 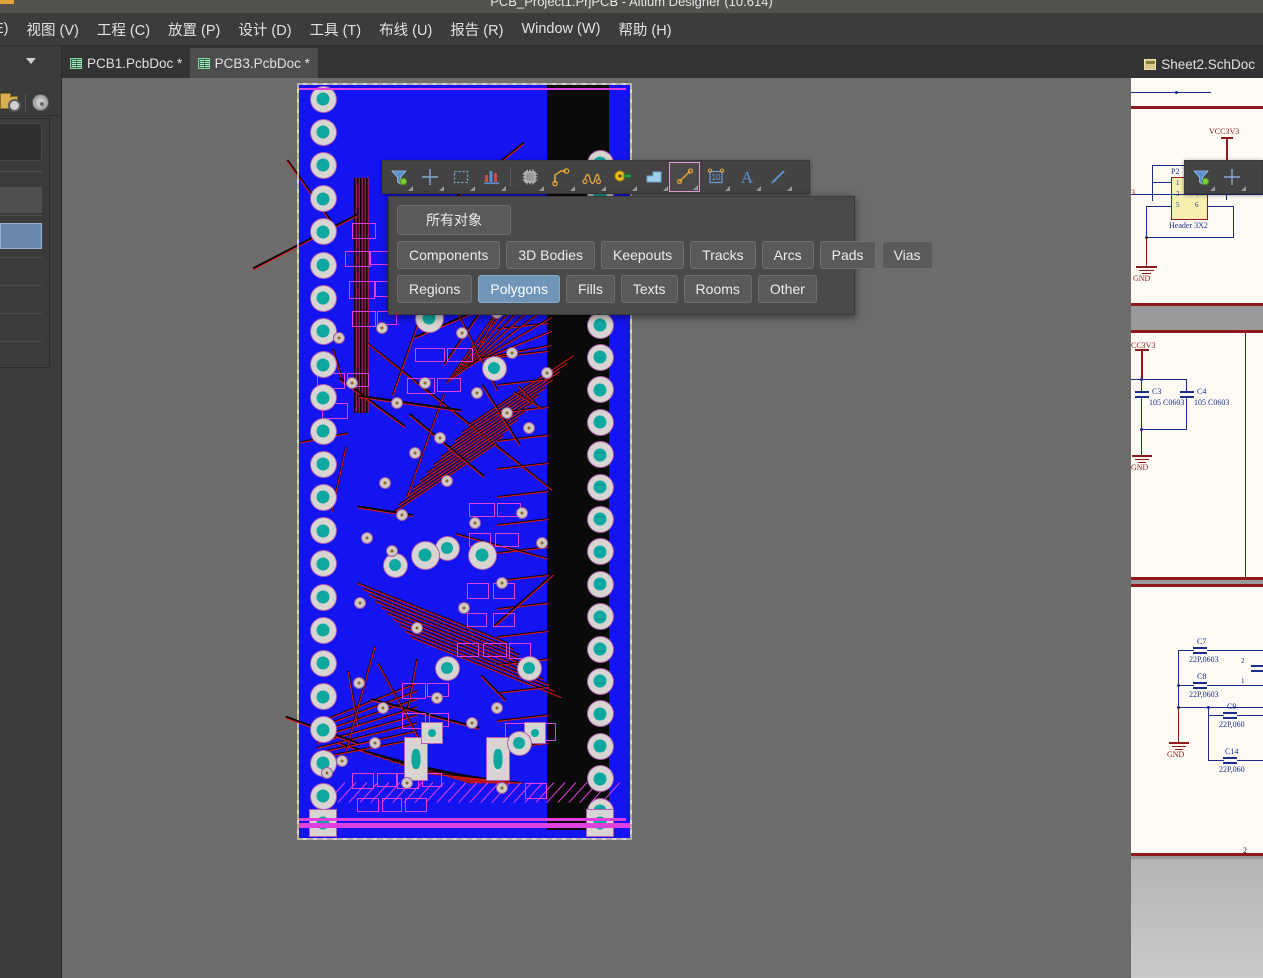 What do you see at coordinates (621, 220) in the screenshot?
I see `filter-row-all: 所有对象` at bounding box center [621, 220].